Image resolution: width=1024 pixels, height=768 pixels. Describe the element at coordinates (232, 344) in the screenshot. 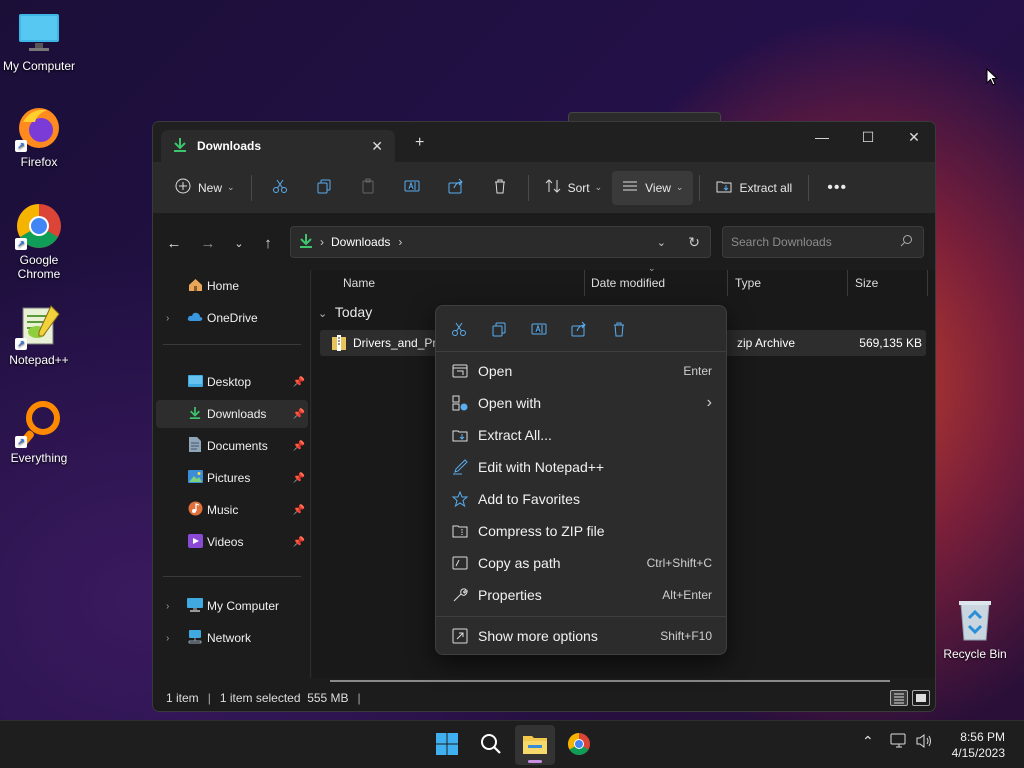

I see `sidebar-divider` at that location.